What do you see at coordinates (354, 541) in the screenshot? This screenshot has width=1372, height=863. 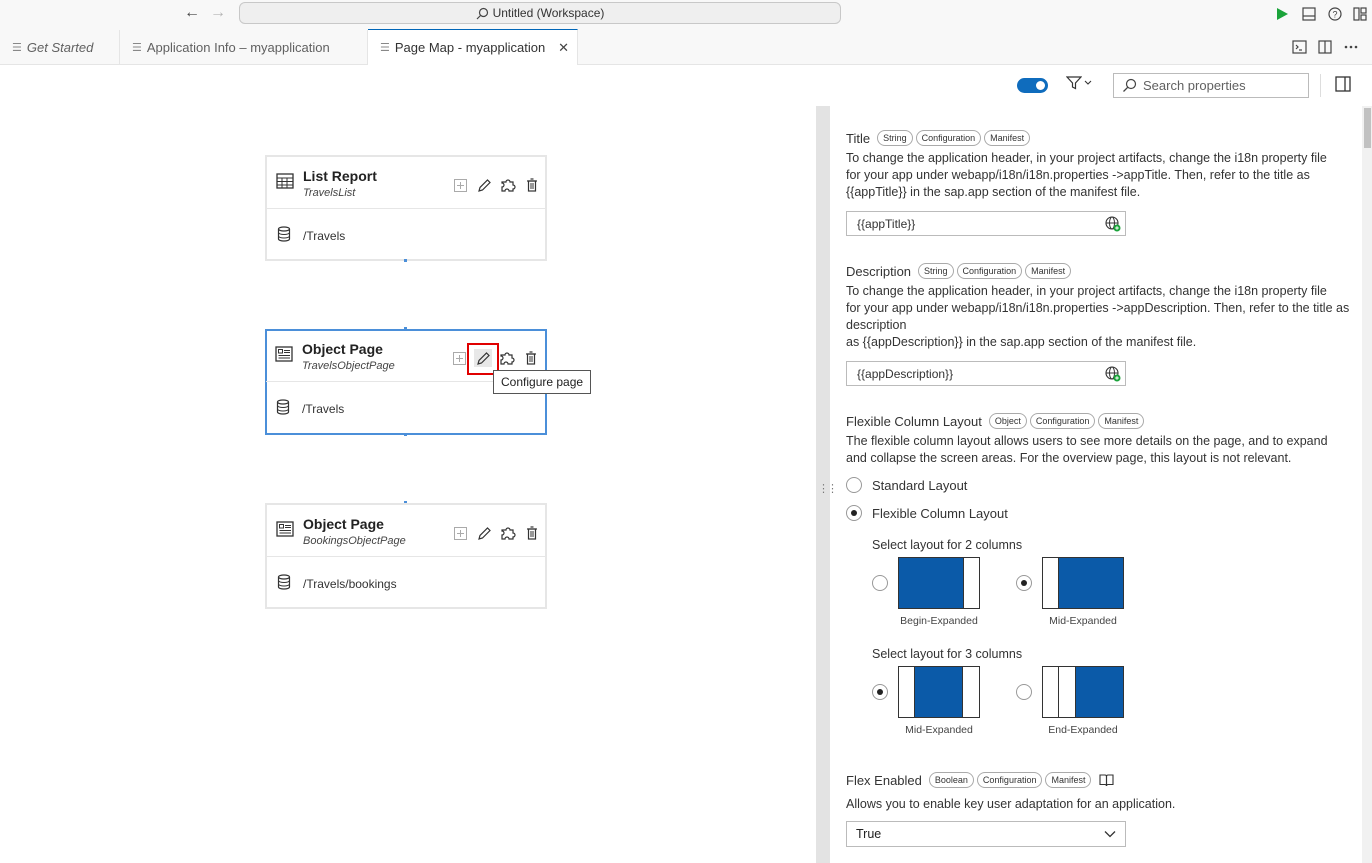 I see `page-id: BookingsObjectPage` at bounding box center [354, 541].